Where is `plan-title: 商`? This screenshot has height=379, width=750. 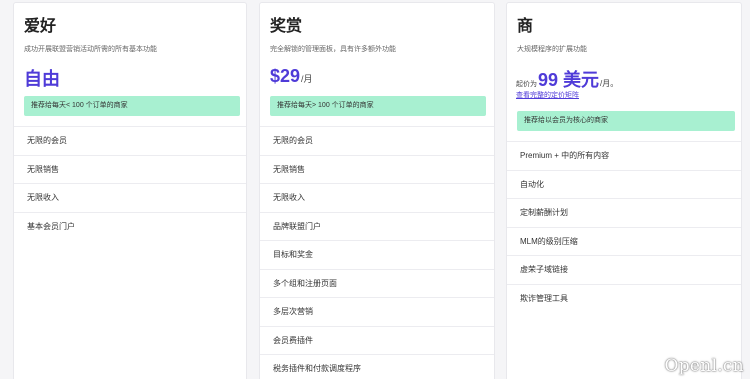
plan-title: 商 is located at coordinates (525, 26).